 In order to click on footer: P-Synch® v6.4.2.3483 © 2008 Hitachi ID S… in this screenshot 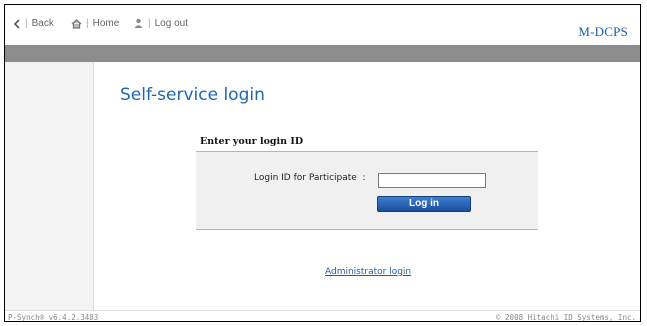, I will do `click(322, 316)`.